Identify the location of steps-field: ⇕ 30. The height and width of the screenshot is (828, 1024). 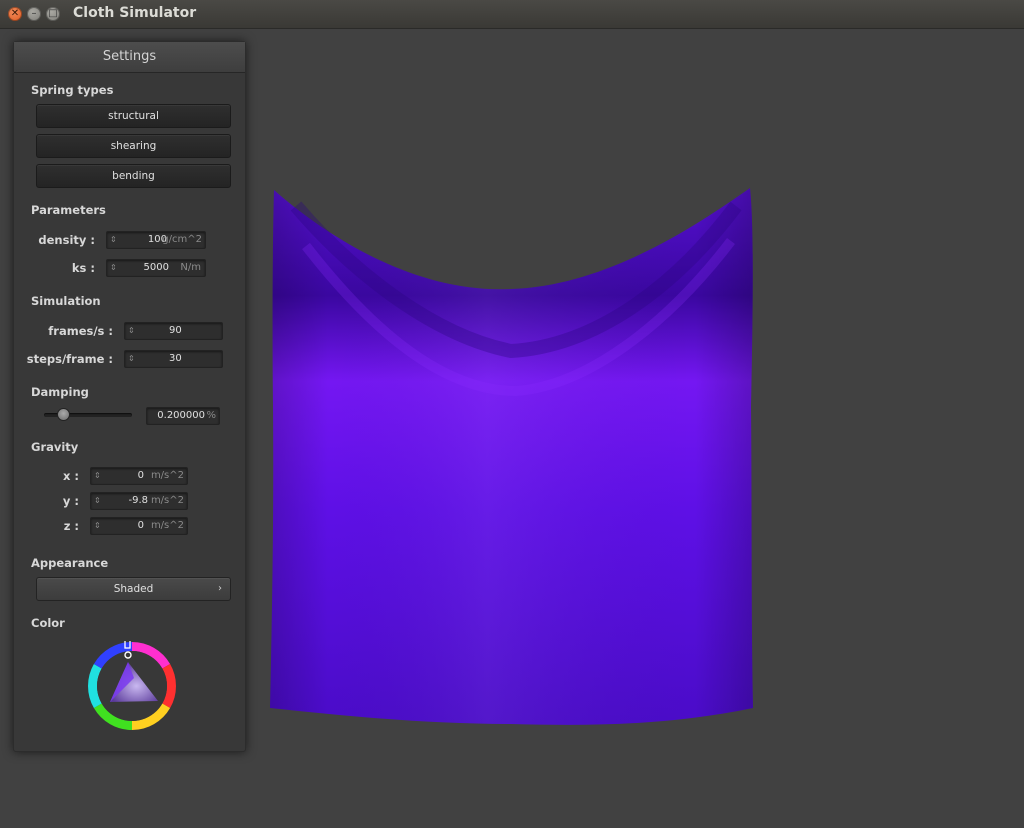
(173, 359).